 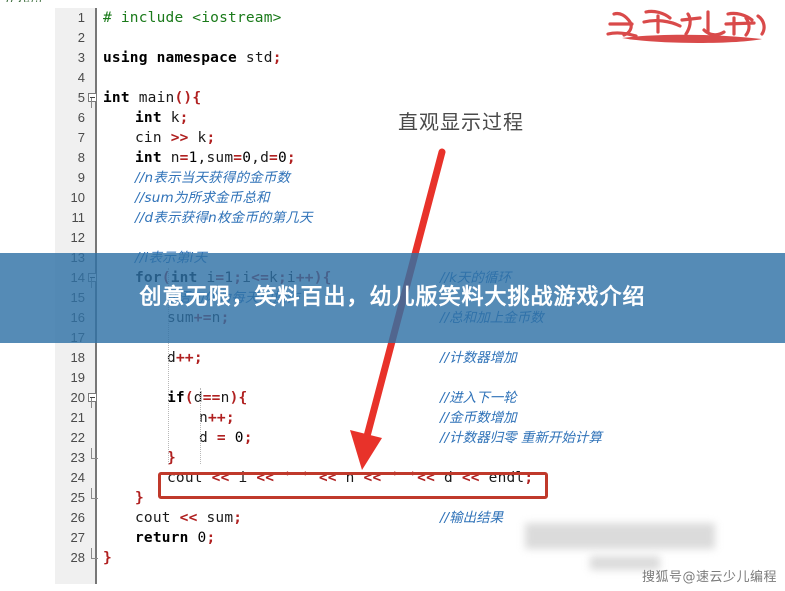 What do you see at coordinates (162, 118) in the screenshot?
I see `code-text: int k;` at bounding box center [162, 118].